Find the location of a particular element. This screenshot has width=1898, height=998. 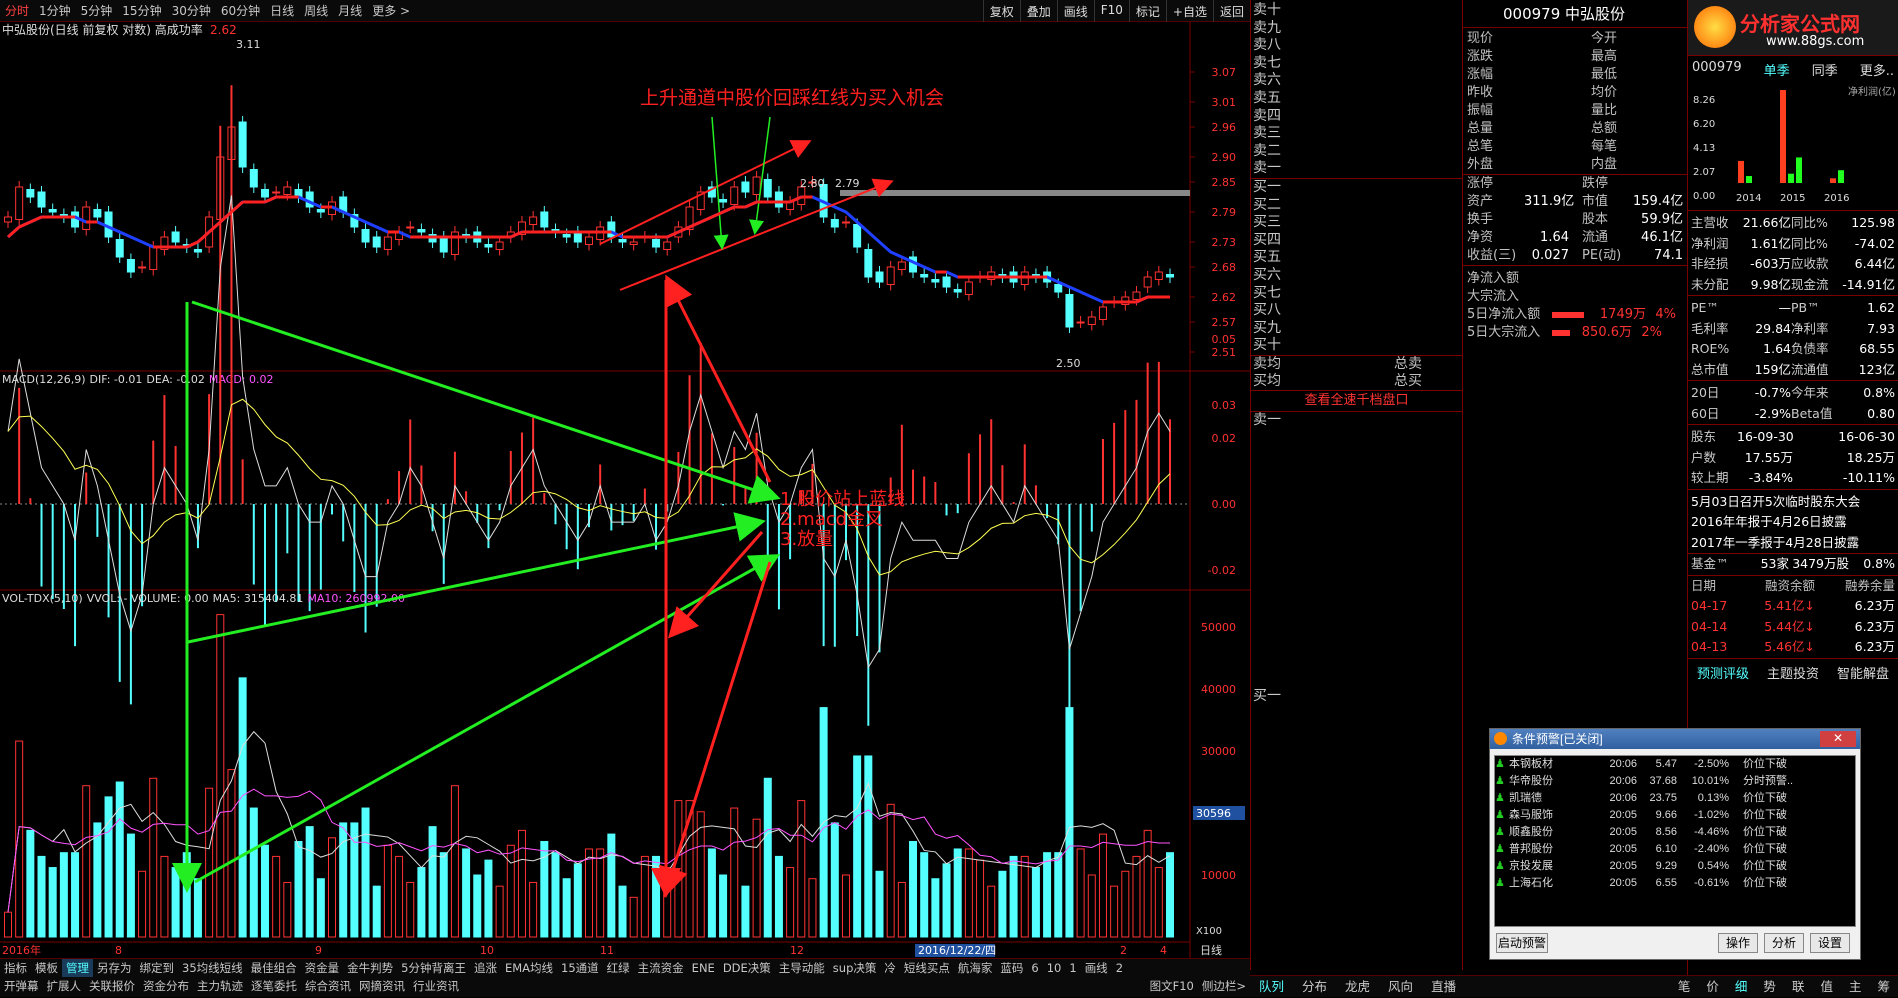

toolbar-button-3: F10 is located at coordinates (1111, 11).